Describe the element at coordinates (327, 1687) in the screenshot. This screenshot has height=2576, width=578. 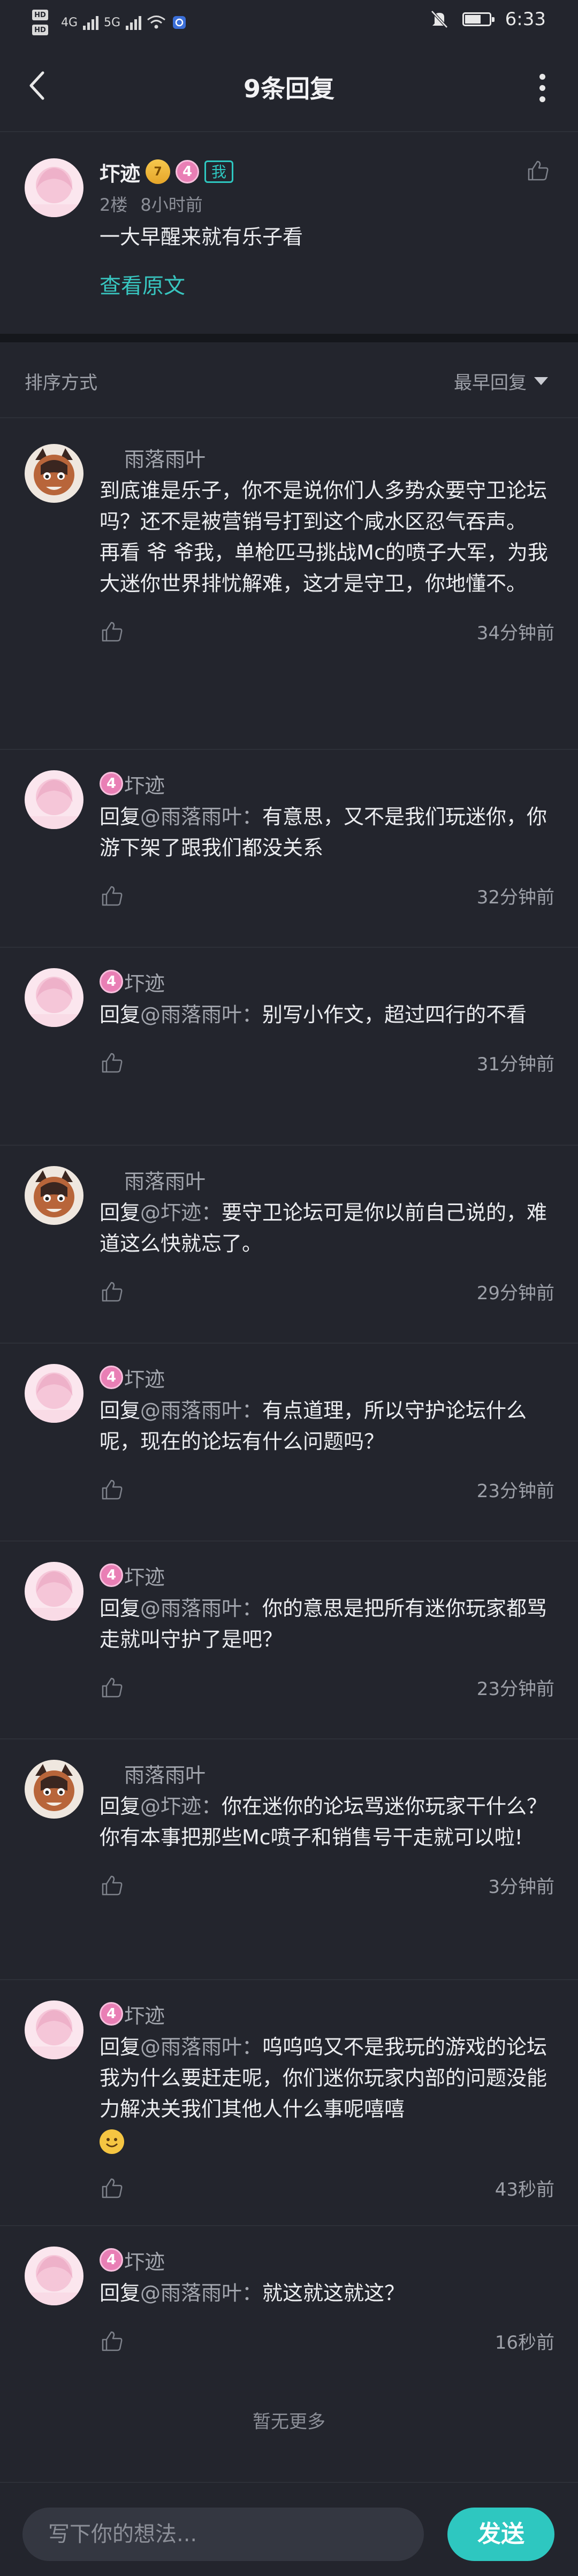
I see `reply-footer: 23分钟前` at that location.